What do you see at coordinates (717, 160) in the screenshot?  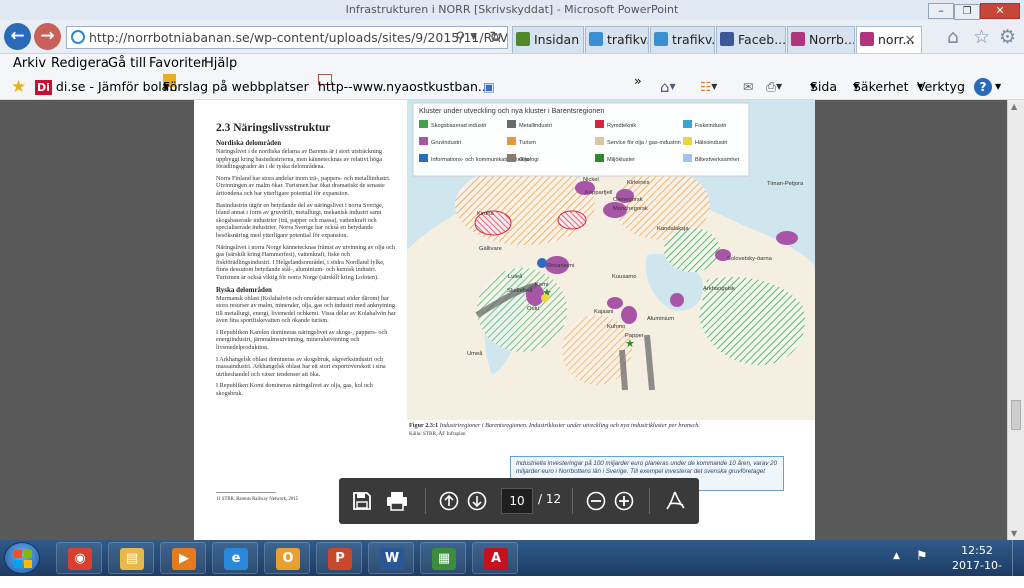 I see `legend-label: Biltestverksamhet` at bounding box center [717, 160].